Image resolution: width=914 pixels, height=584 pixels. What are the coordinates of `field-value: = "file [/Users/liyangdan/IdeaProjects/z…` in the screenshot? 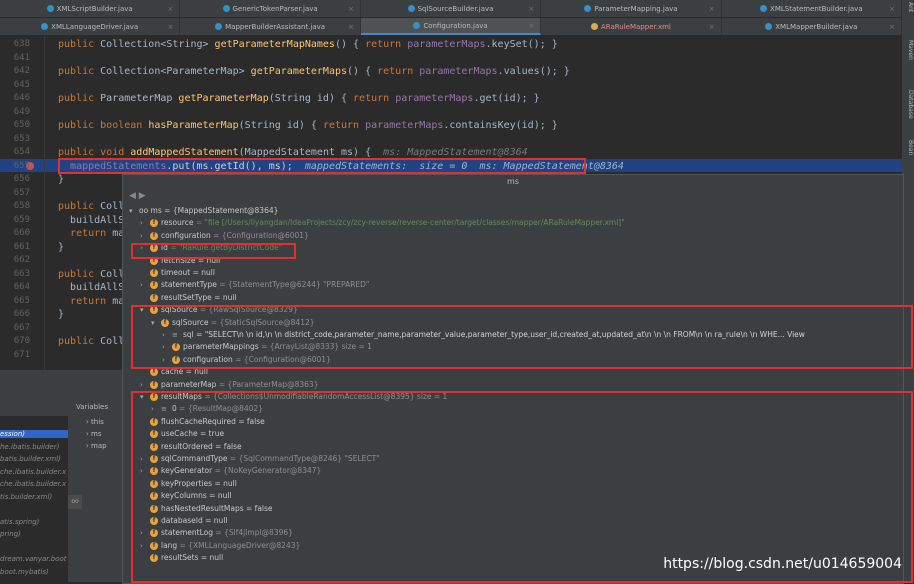 It's located at (410, 223).